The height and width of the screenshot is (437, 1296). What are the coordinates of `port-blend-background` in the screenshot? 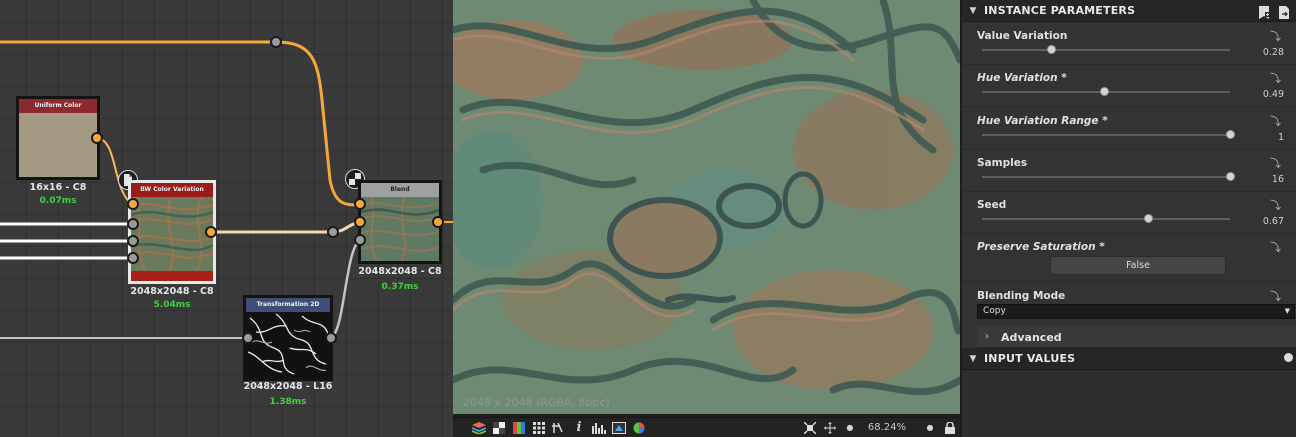 It's located at (360, 222).